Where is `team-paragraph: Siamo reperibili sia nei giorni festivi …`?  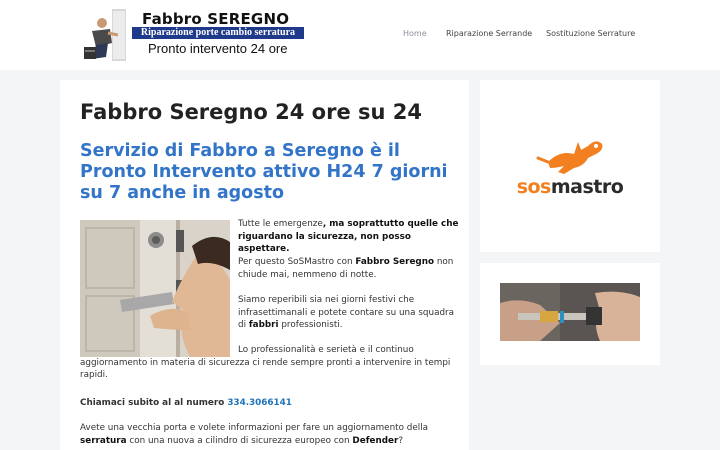 team-paragraph: Siamo reperibili sia nei giorni festivi … is located at coordinates (346, 312).